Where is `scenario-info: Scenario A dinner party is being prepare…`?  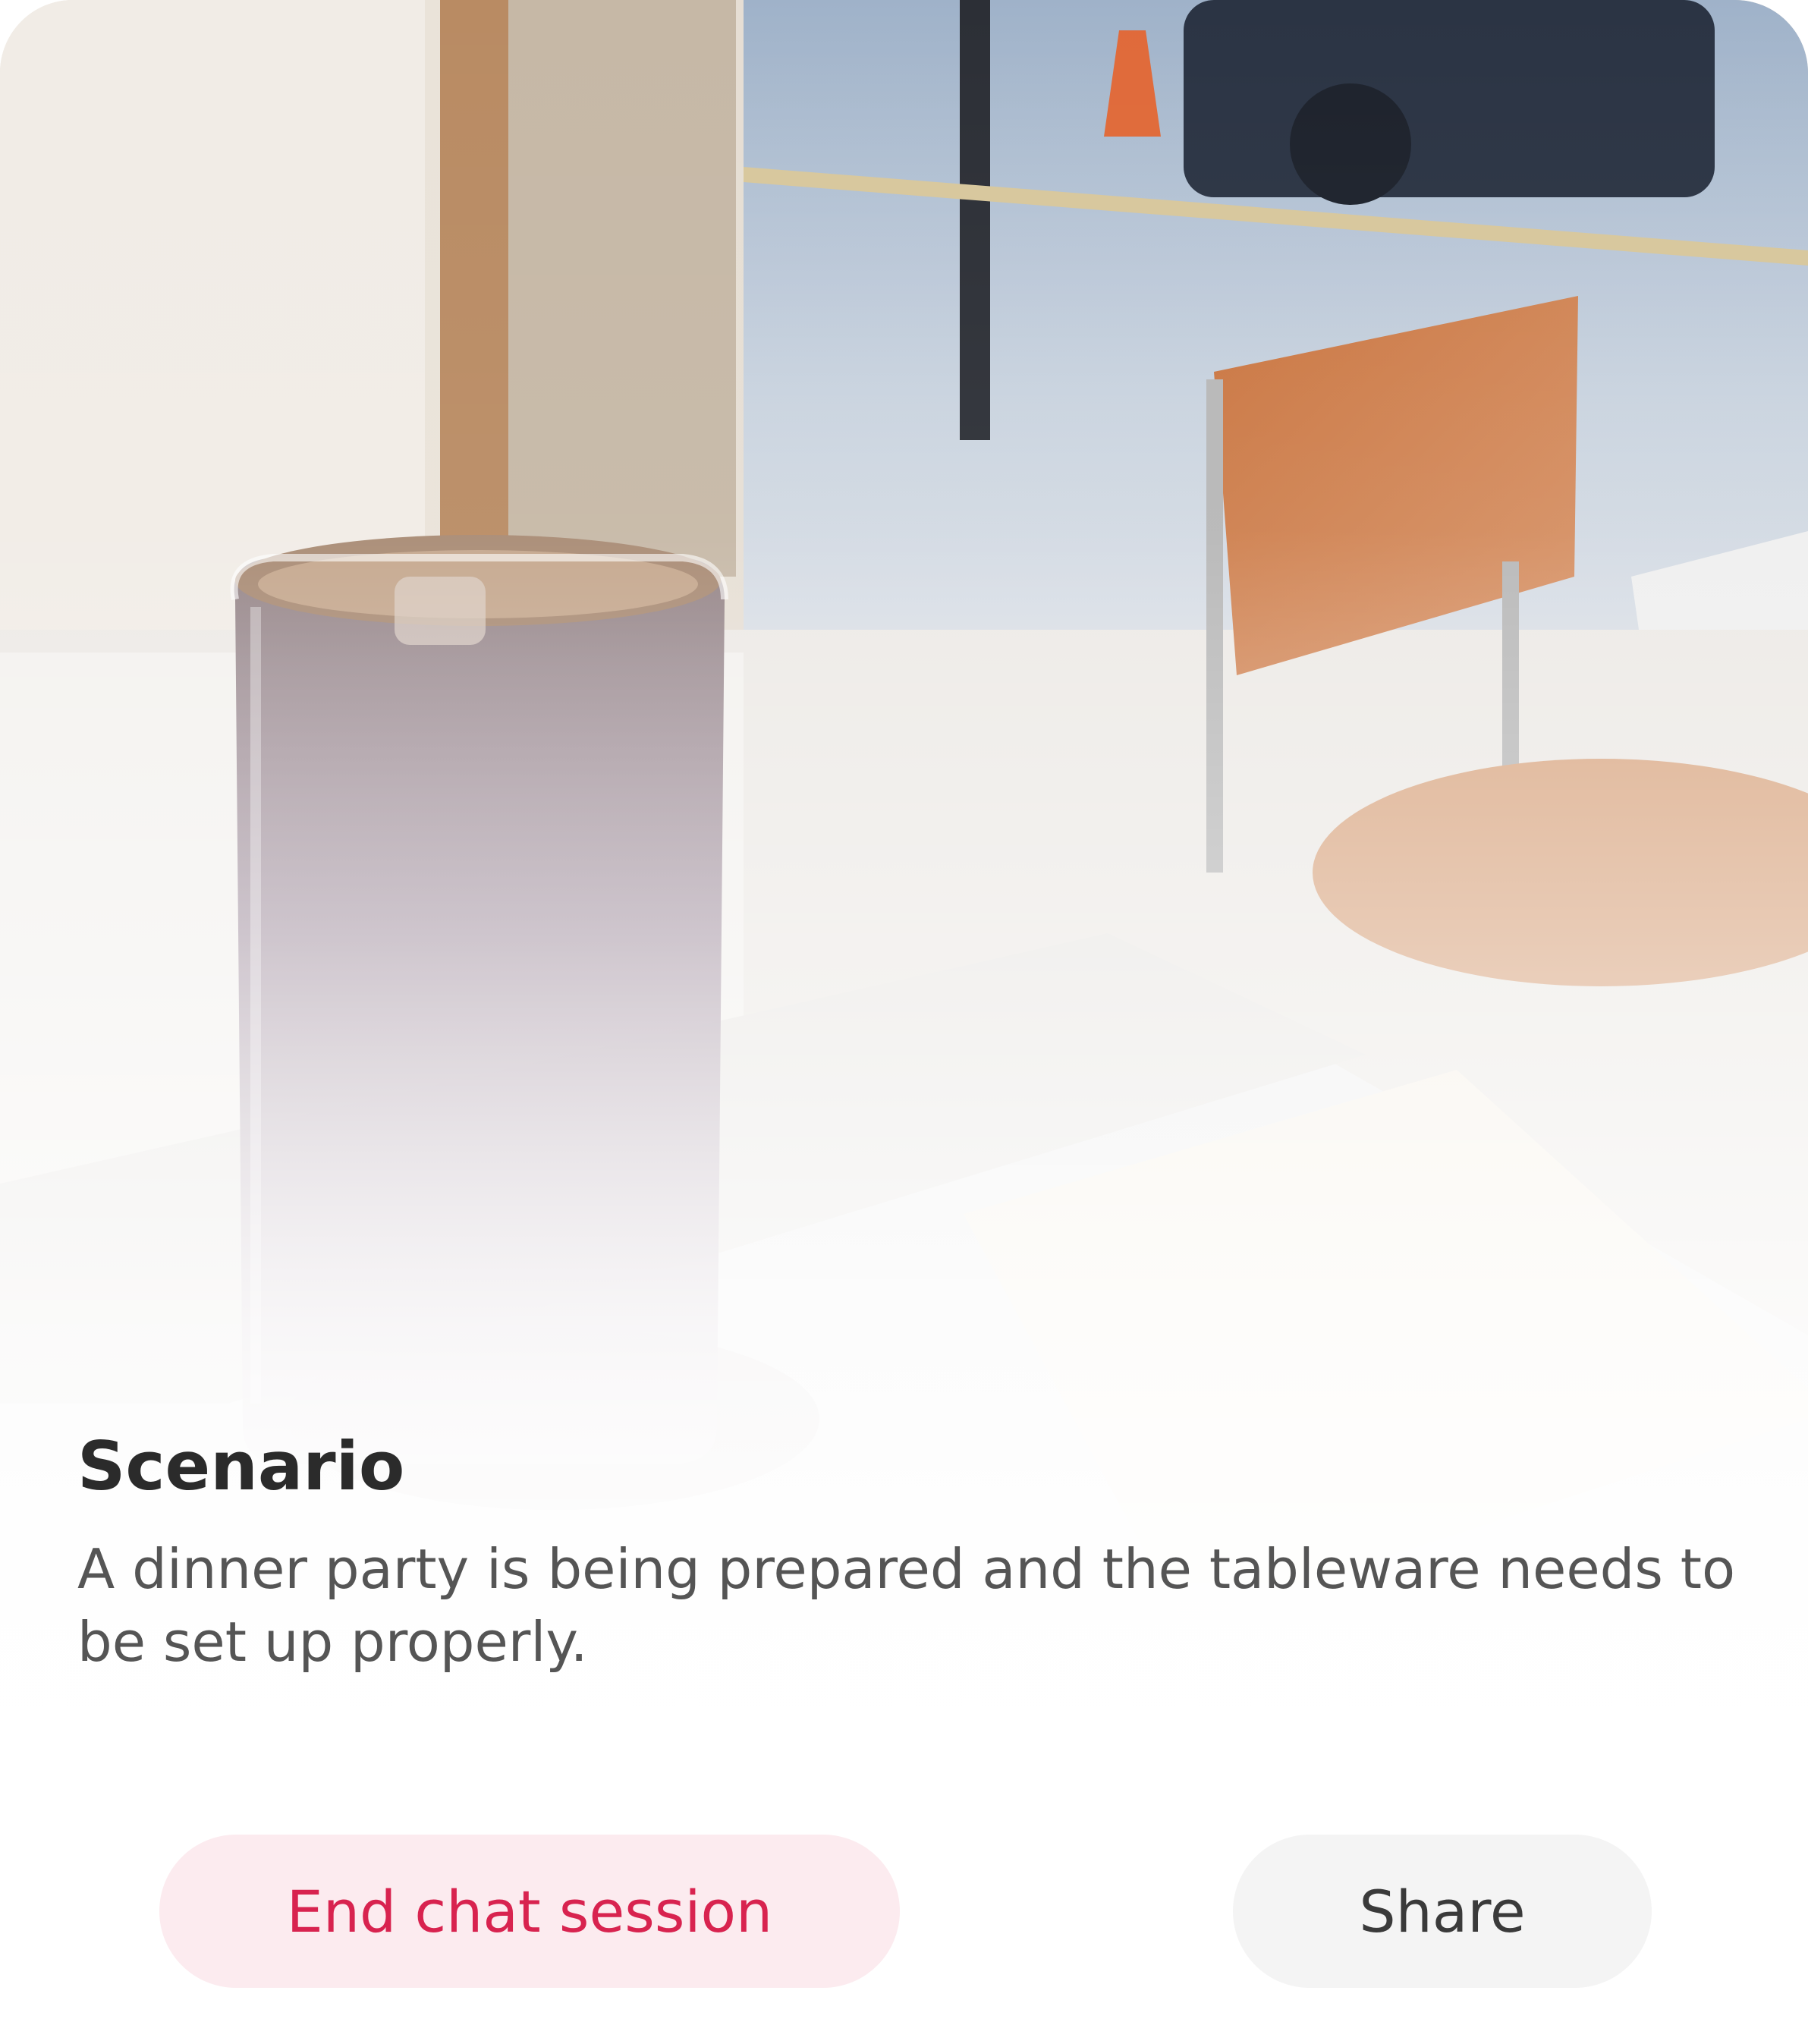
scenario-info: Scenario A dinner party is being prepare… is located at coordinates (912, 1552).